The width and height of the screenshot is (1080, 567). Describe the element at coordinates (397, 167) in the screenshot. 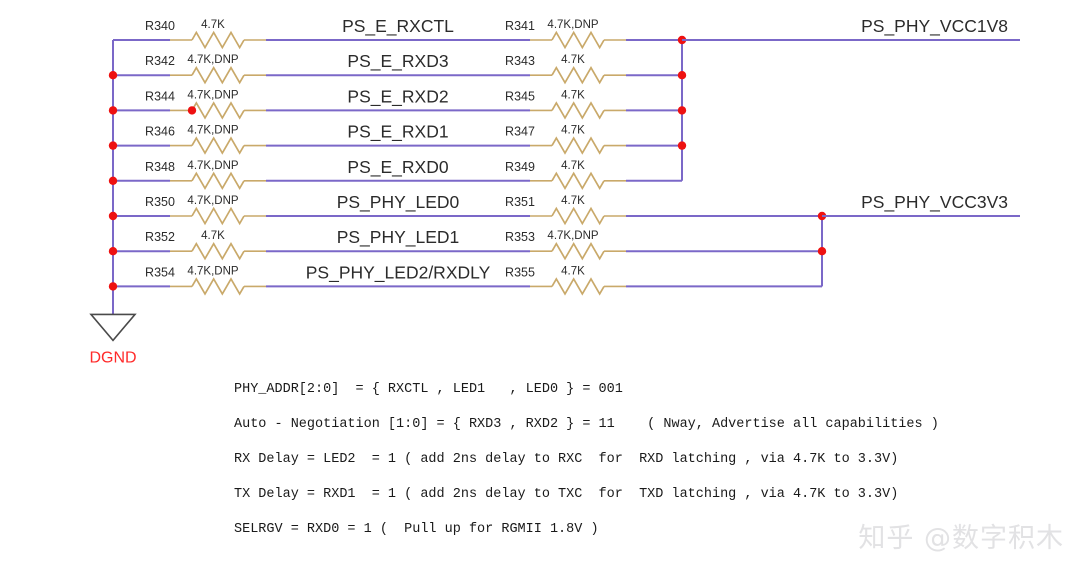

I see `net-label-PS_E_RXD0: PS_E_RXD0` at that location.